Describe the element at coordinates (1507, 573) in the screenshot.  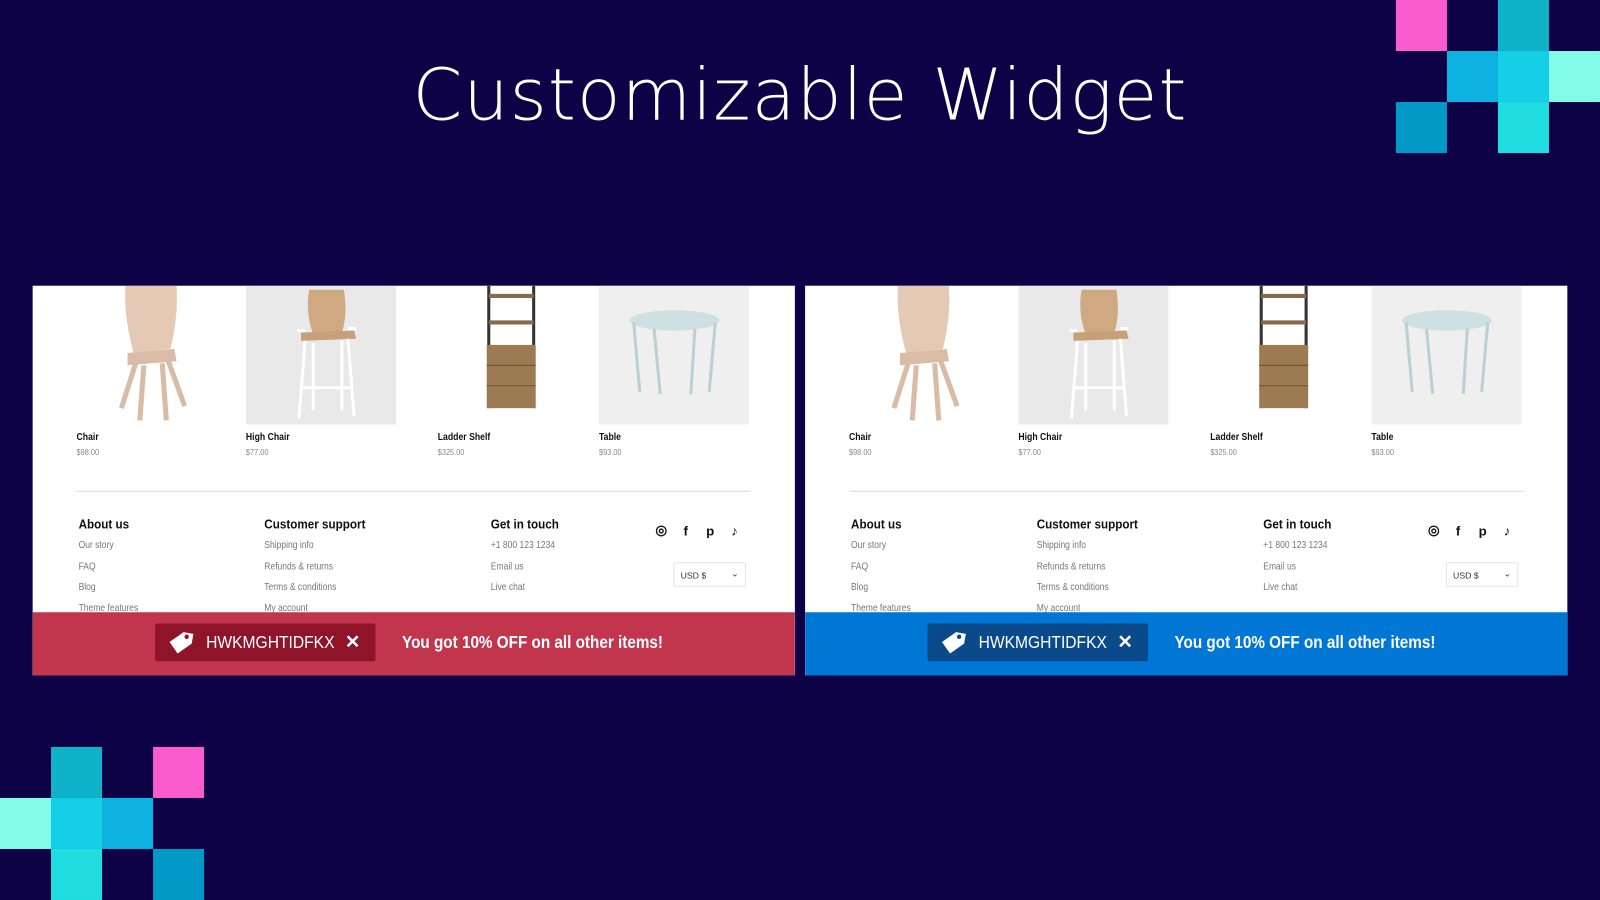
I see `chevron-down-icon: ⌄` at that location.